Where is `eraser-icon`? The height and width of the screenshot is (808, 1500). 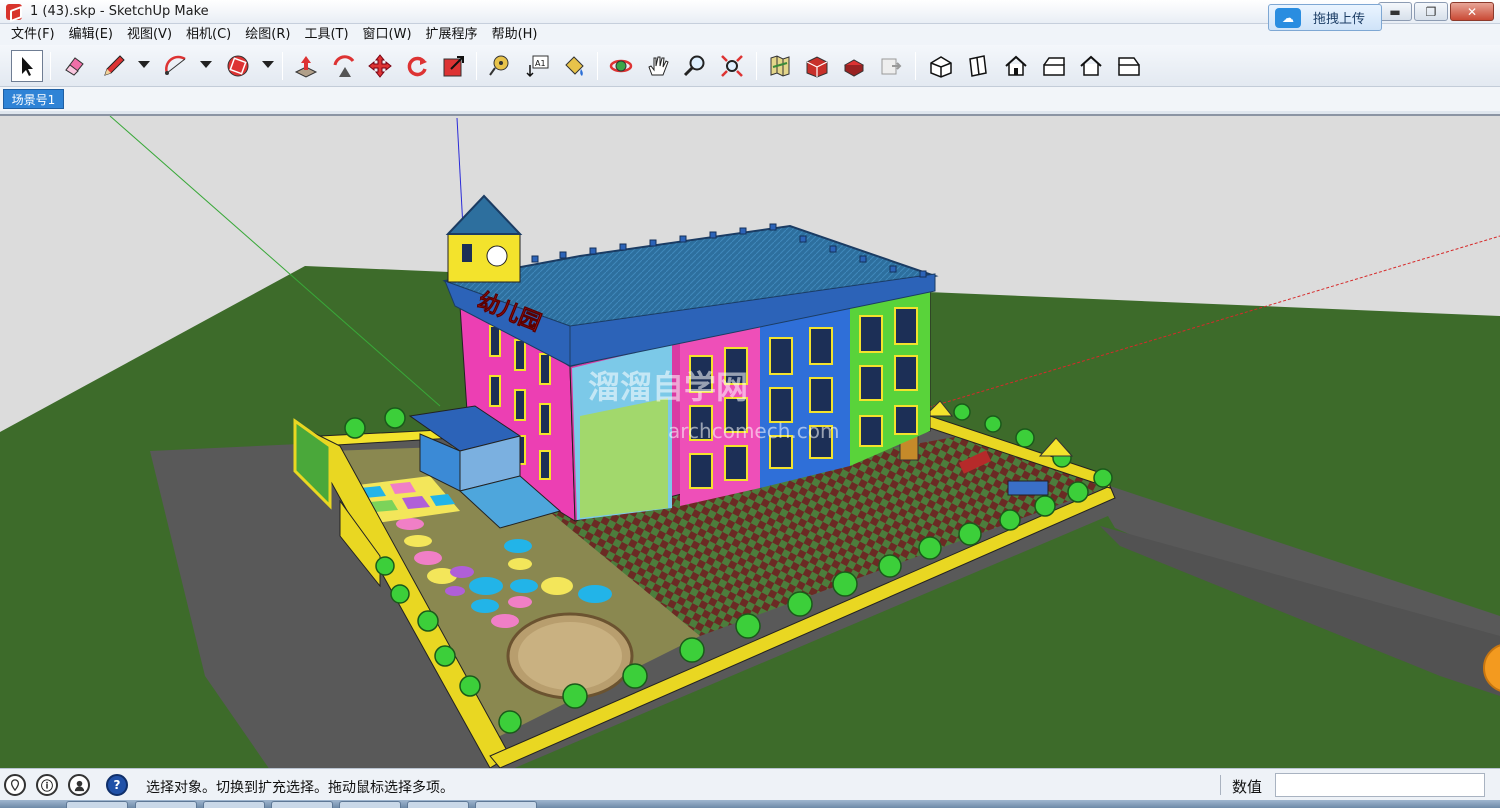
eraser-icon is located at coordinates (74, 66).